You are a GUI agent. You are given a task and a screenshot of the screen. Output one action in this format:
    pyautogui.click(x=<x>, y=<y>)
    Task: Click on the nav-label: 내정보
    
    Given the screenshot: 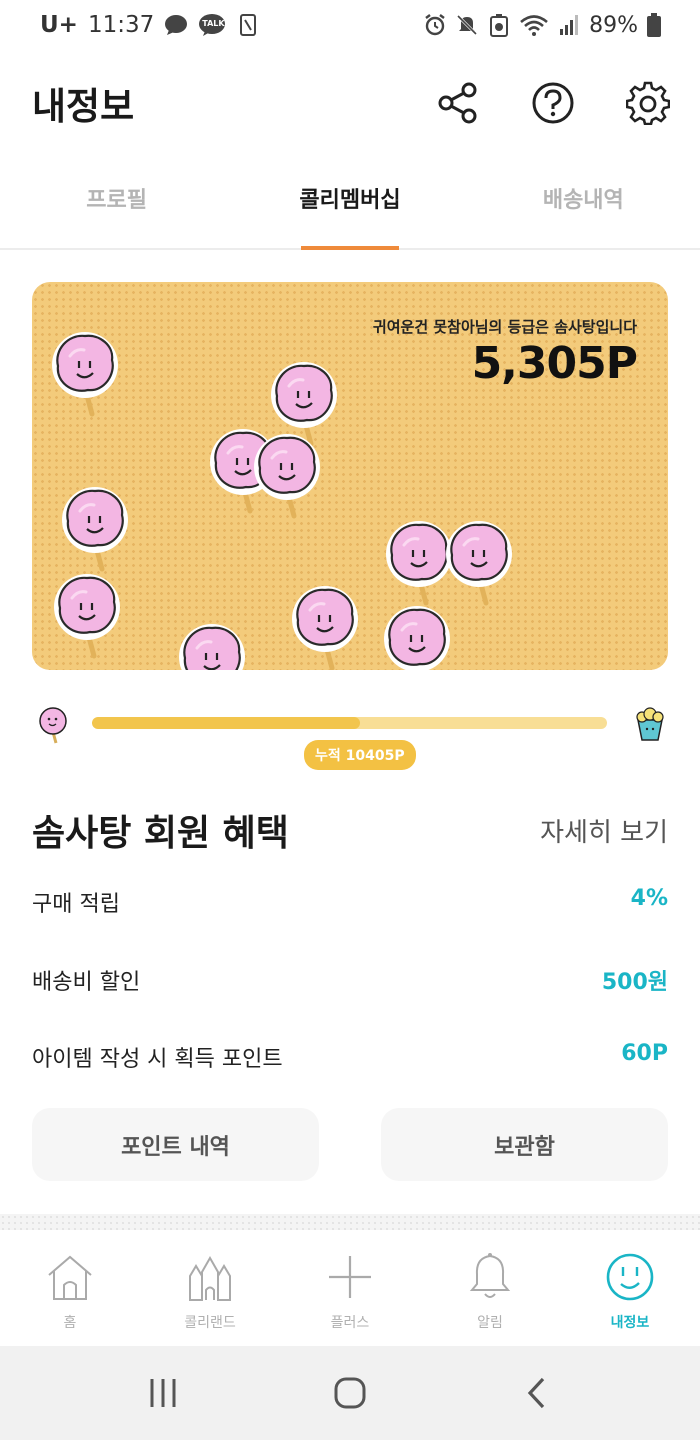 What is the action you would take?
    pyautogui.click(x=630, y=1323)
    